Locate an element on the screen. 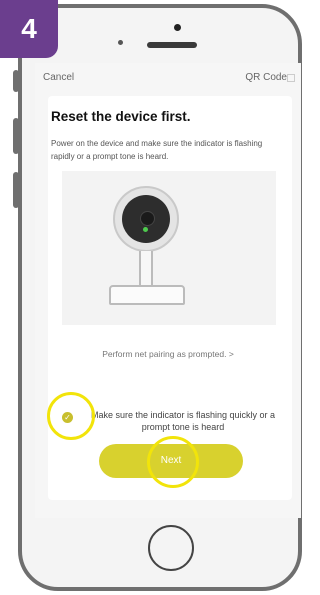 The width and height of the screenshot is (320, 595). home-button is located at coordinates (171, 548).